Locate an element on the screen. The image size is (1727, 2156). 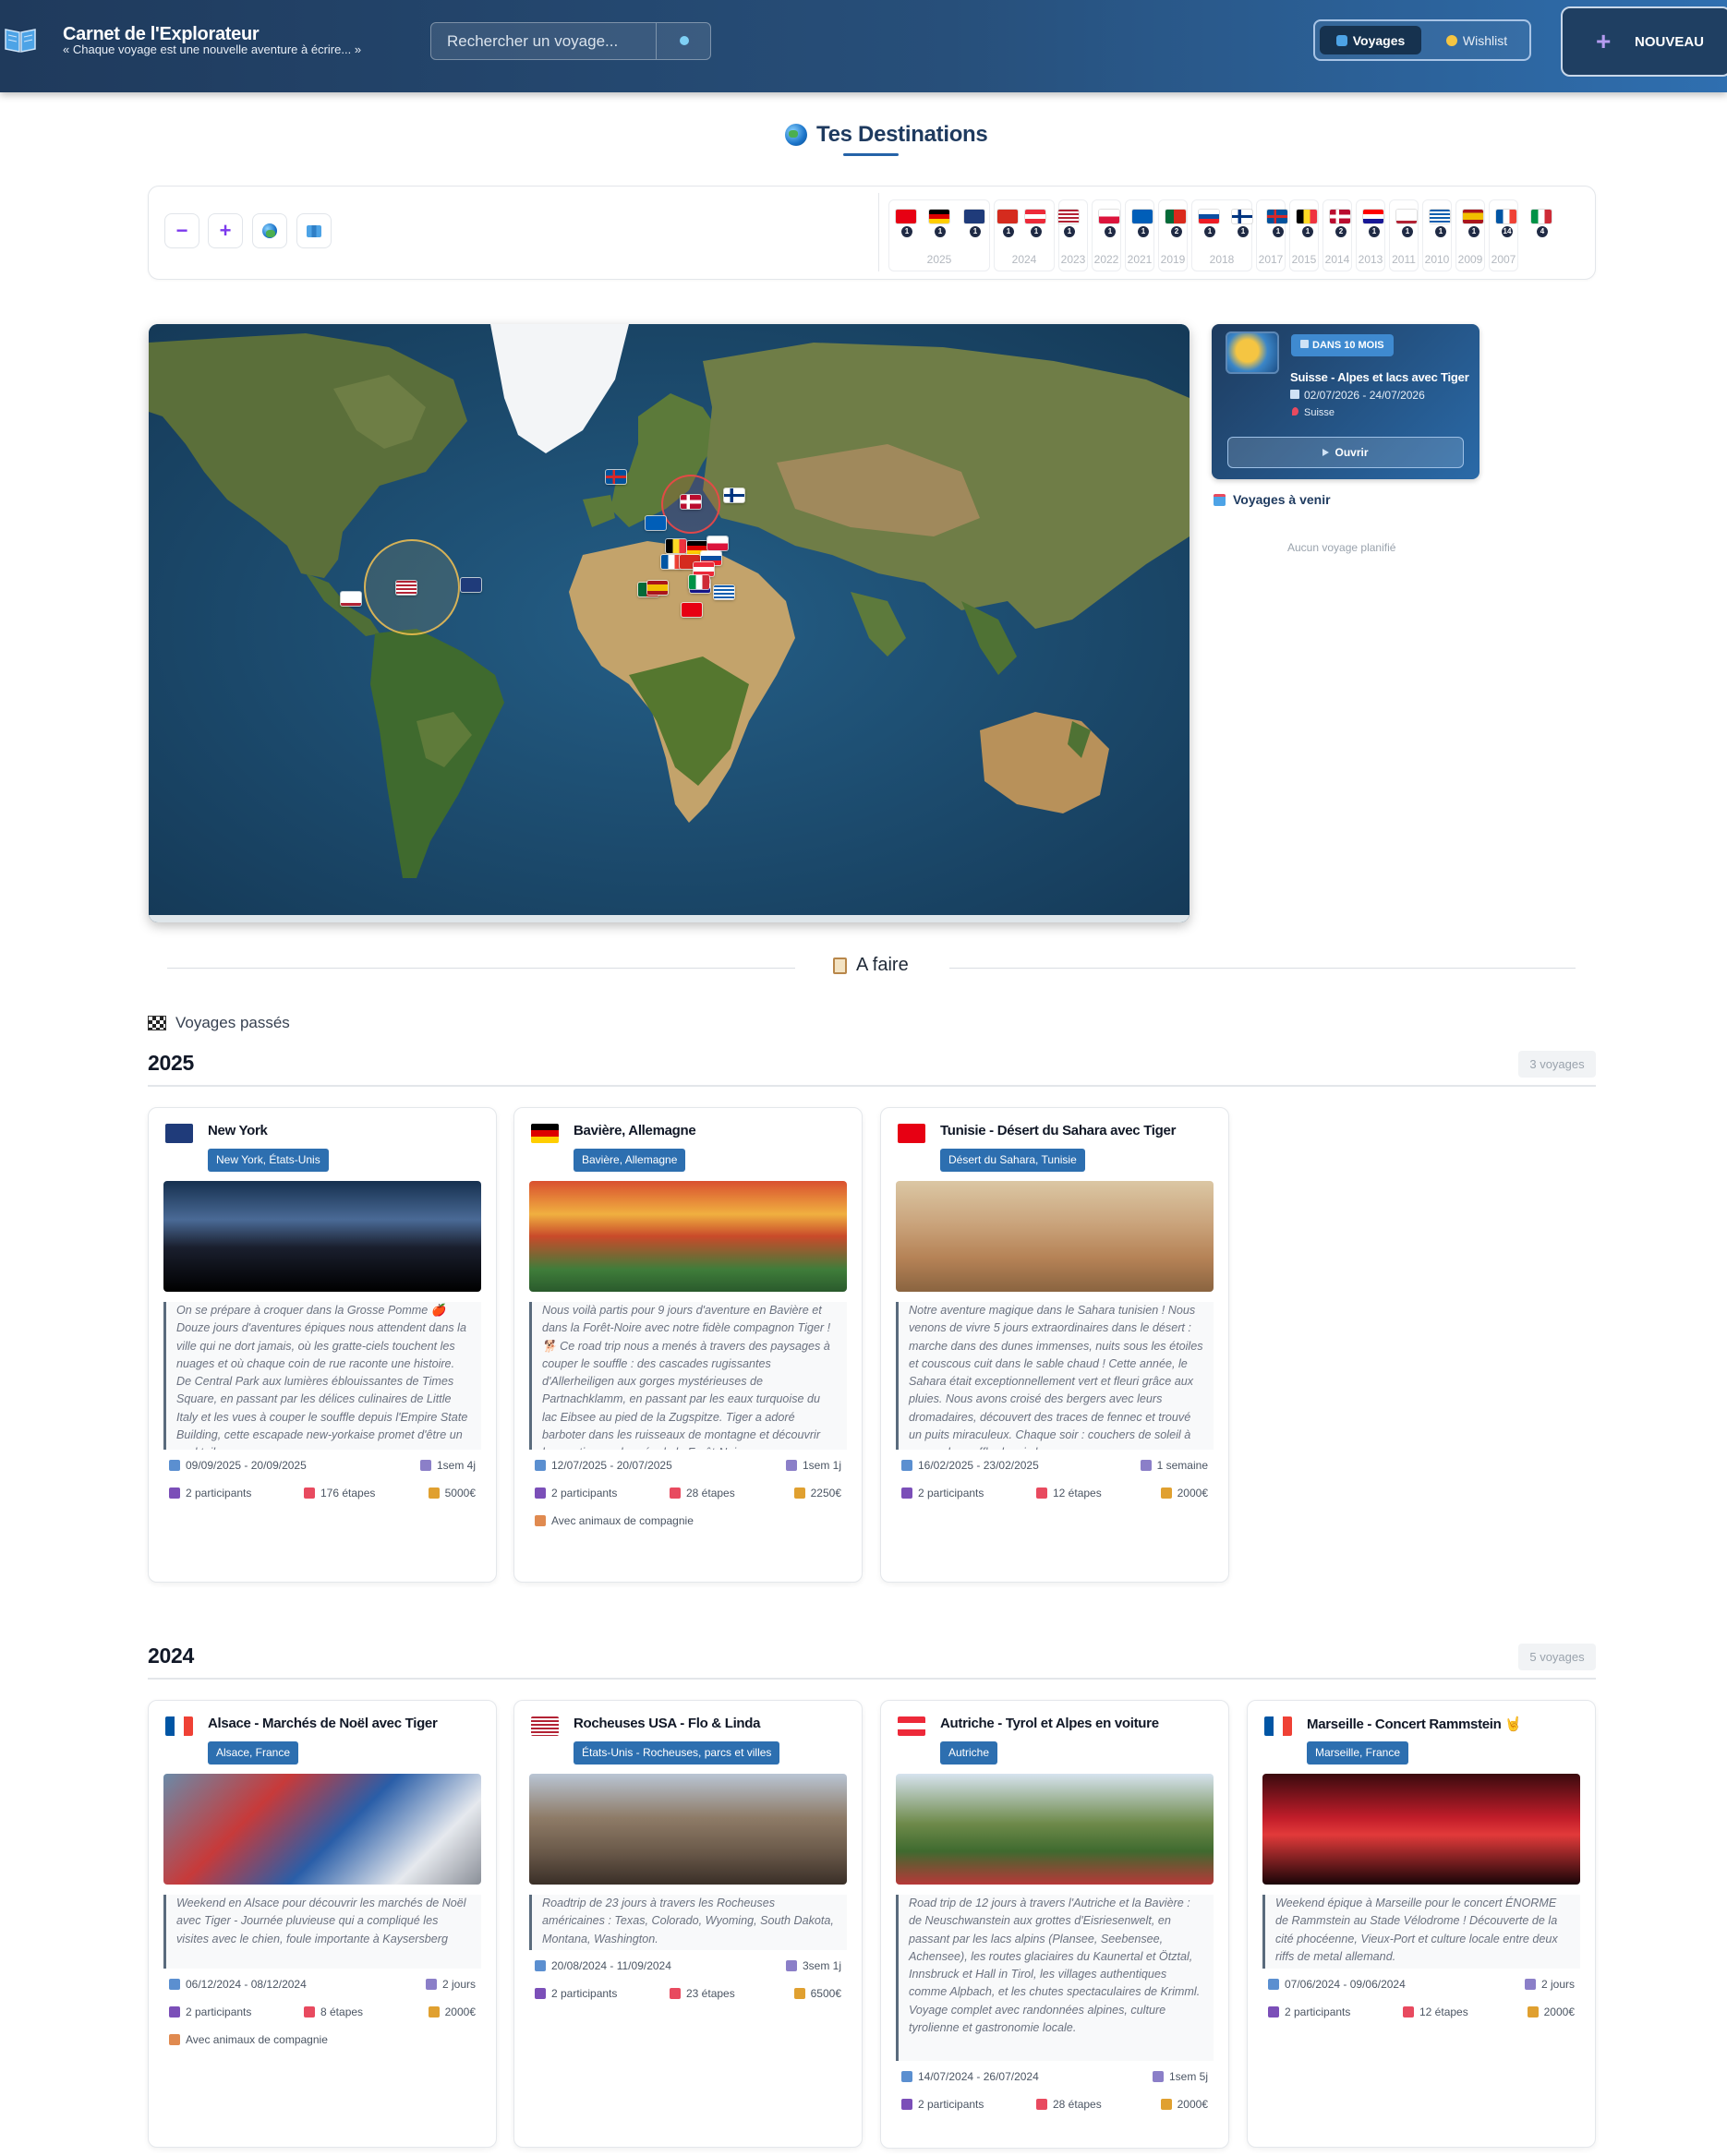
year-trip-count: 3 voyages is located at coordinates (1557, 1064).